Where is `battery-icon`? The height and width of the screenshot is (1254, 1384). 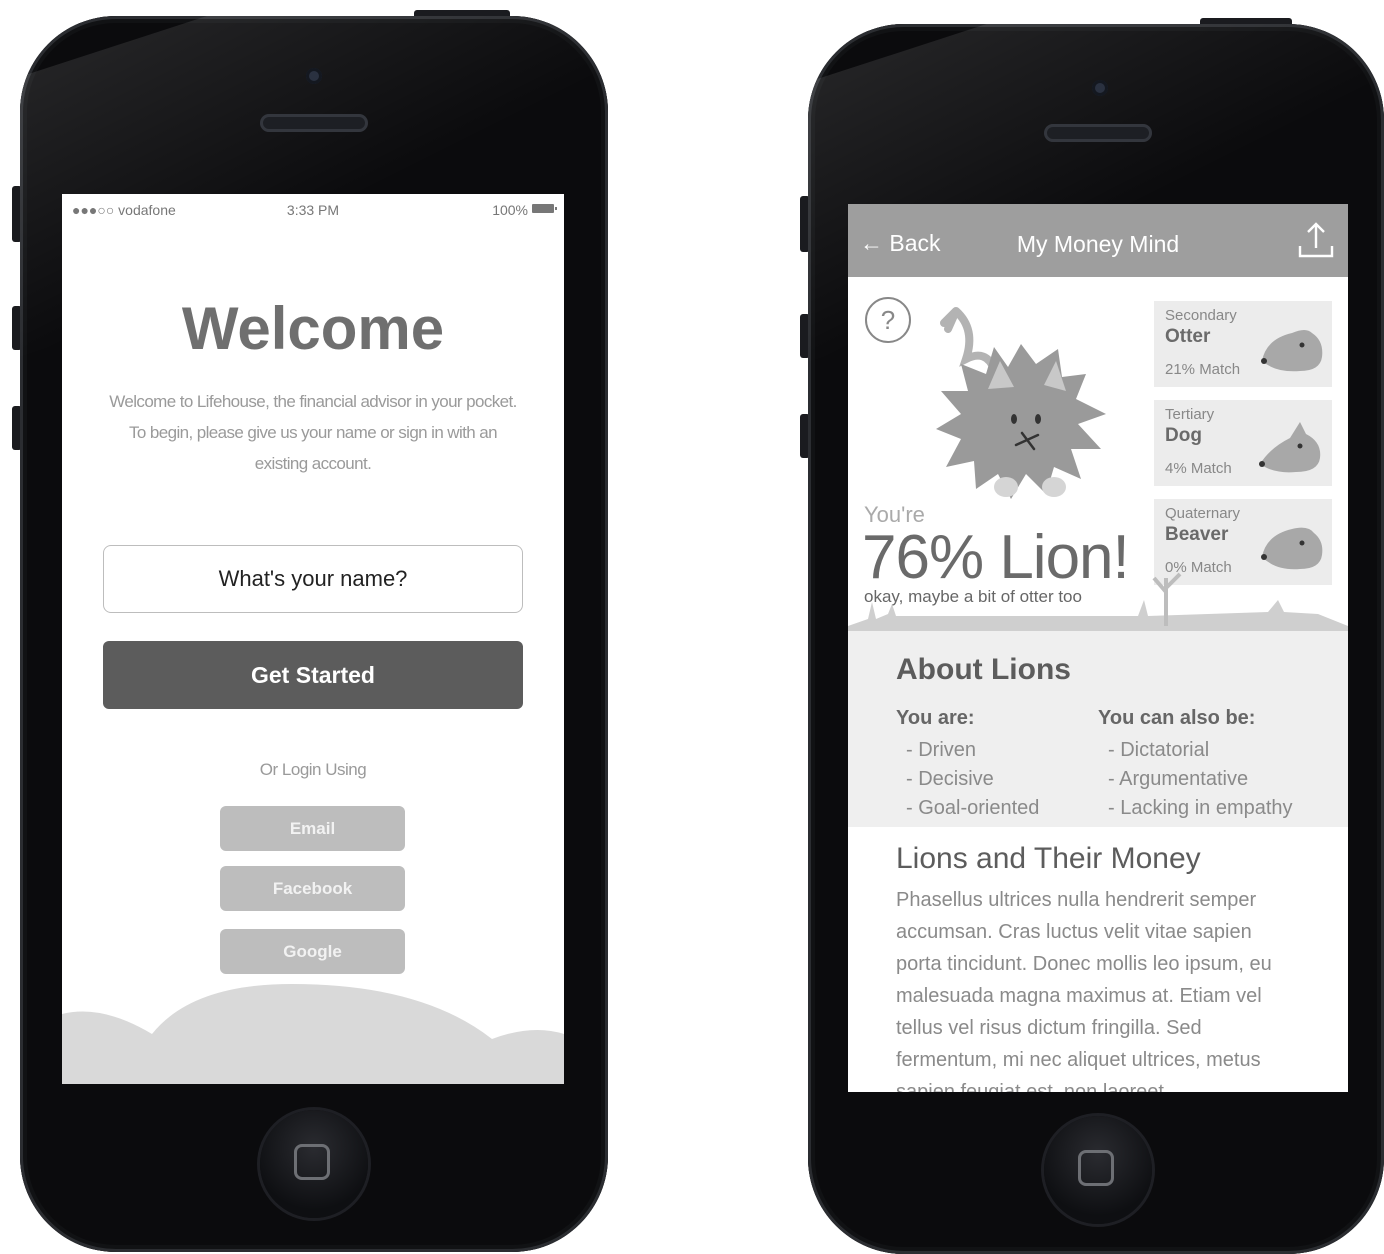 battery-icon is located at coordinates (544, 208).